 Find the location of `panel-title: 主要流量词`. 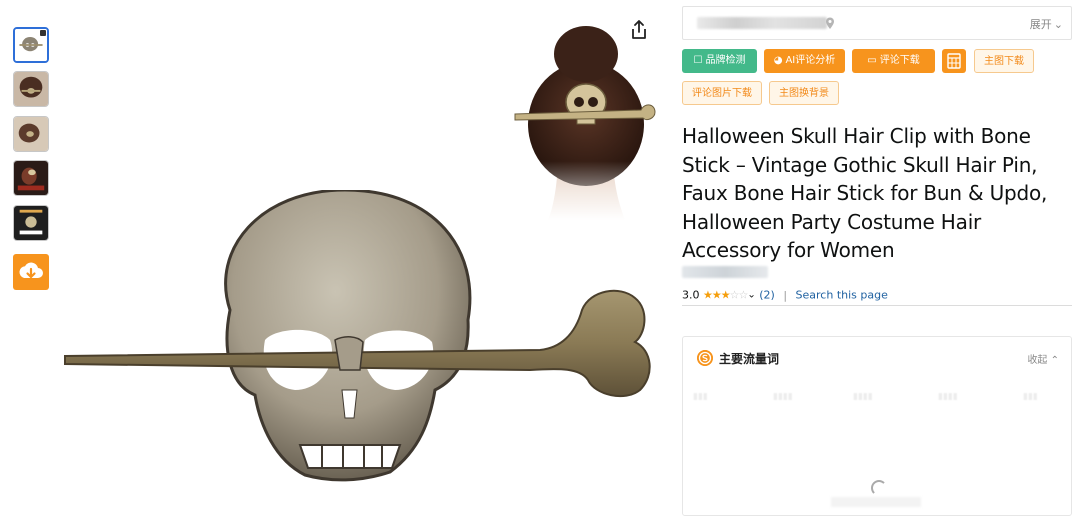

panel-title: 主要流量词 is located at coordinates (749, 359).